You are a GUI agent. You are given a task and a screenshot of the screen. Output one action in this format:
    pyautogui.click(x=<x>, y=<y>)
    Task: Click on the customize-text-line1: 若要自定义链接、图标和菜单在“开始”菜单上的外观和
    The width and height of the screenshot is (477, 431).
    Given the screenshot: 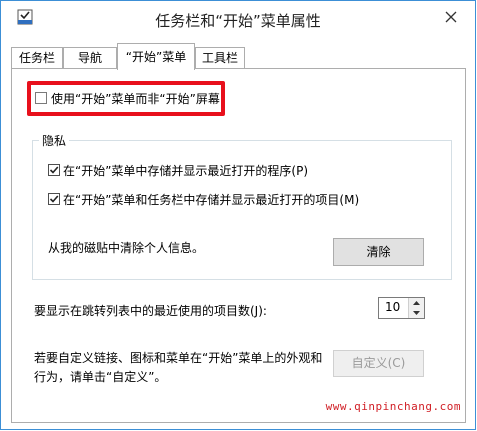 What is the action you would take?
    pyautogui.click(x=178, y=358)
    